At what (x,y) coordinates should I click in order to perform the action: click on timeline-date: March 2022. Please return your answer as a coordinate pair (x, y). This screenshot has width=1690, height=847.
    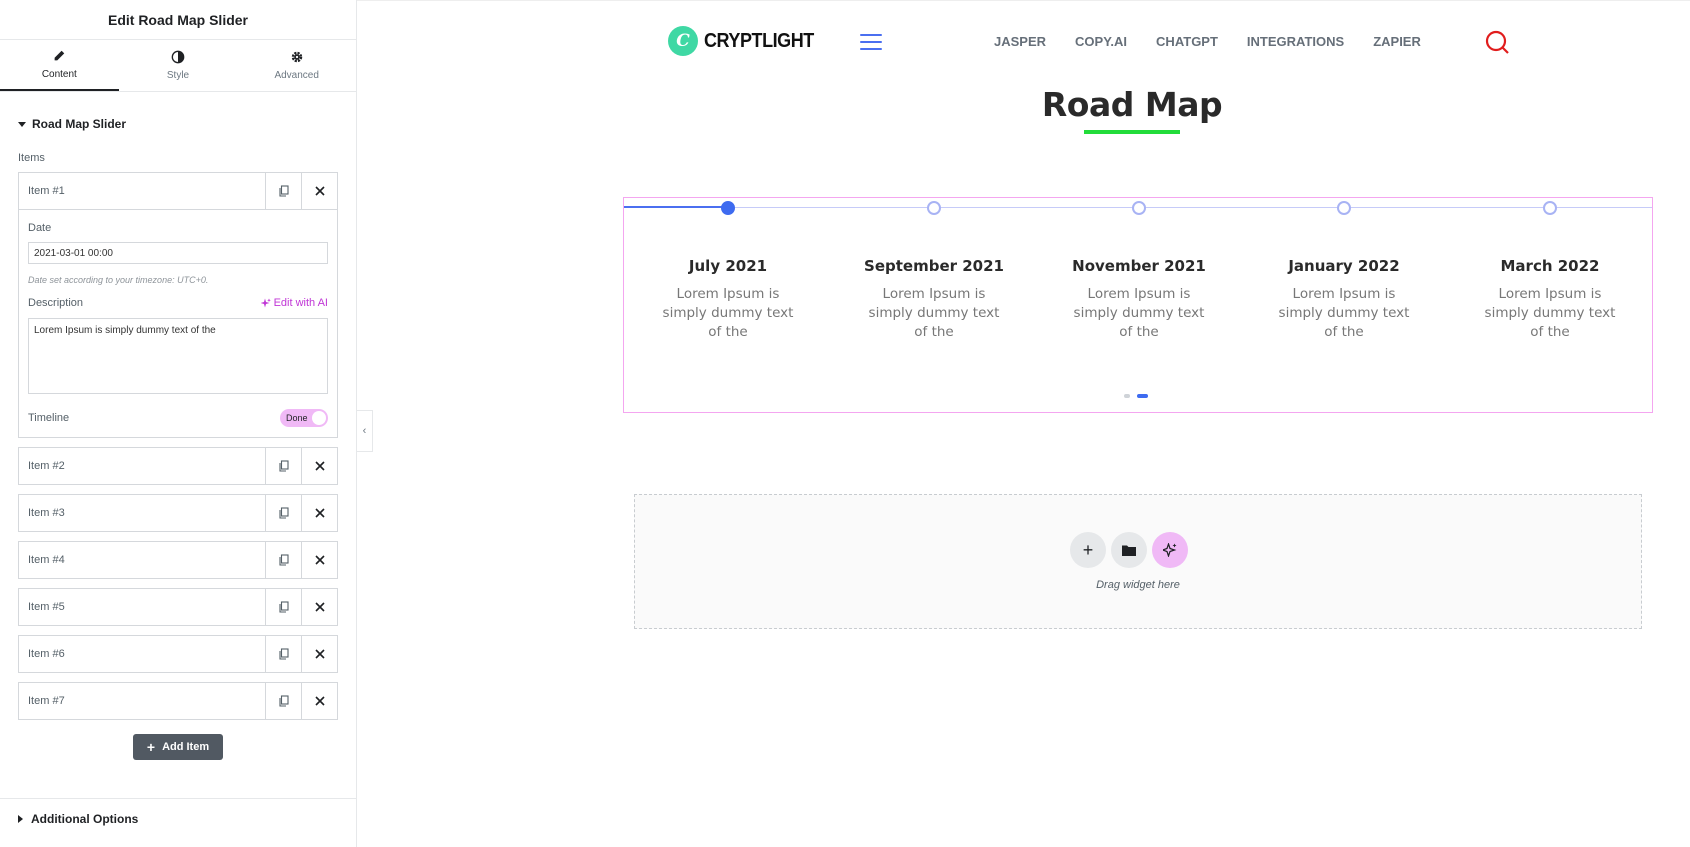
    Looking at the image, I should click on (1550, 266).